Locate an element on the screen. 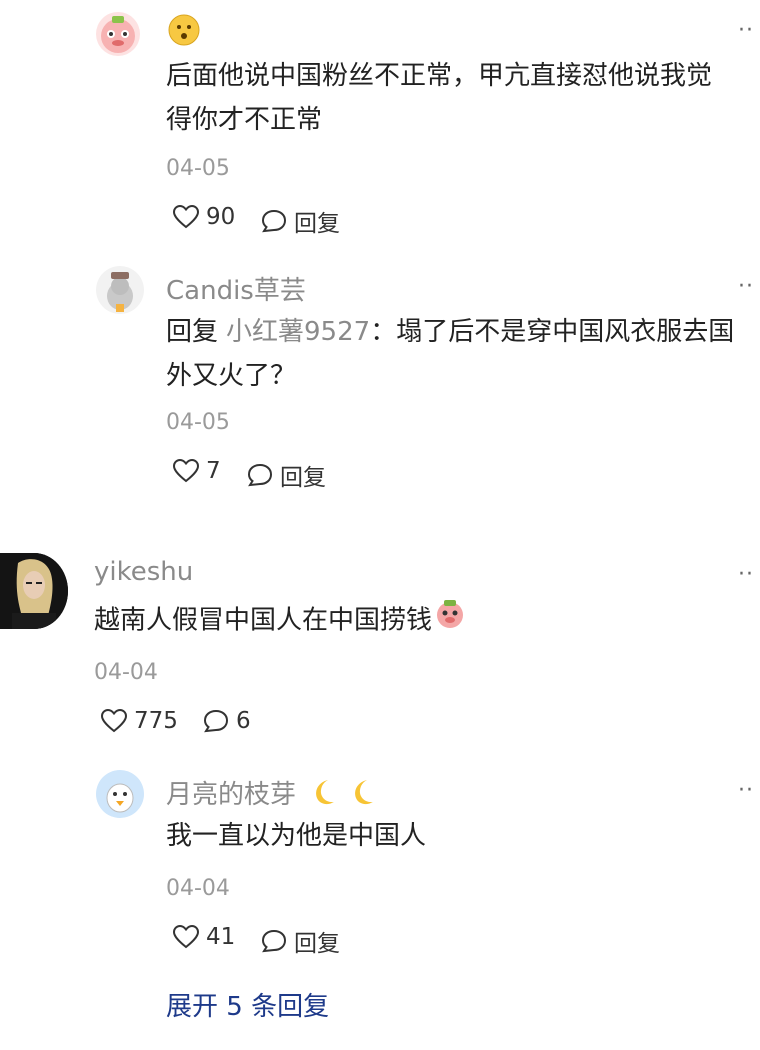 The height and width of the screenshot is (1050, 760). reply-count-button: 6 is located at coordinates (226, 721).